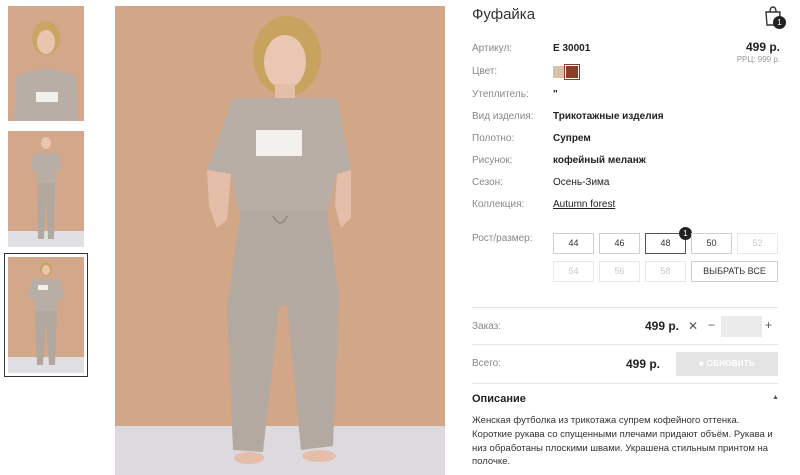 This screenshot has height=475, width=800. What do you see at coordinates (572, 138) in the screenshot?
I see `fabric-value: Супрем` at bounding box center [572, 138].